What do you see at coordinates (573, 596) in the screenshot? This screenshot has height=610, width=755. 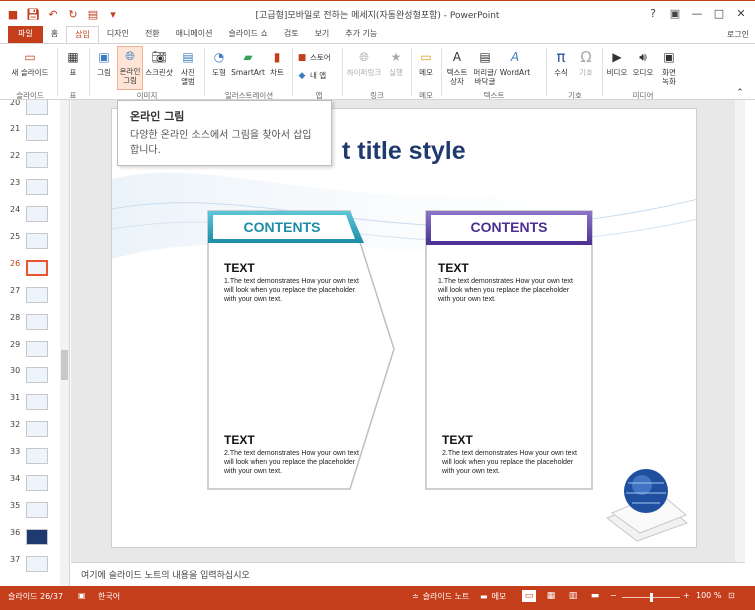 I see `reading-view-button: ▥` at bounding box center [573, 596].